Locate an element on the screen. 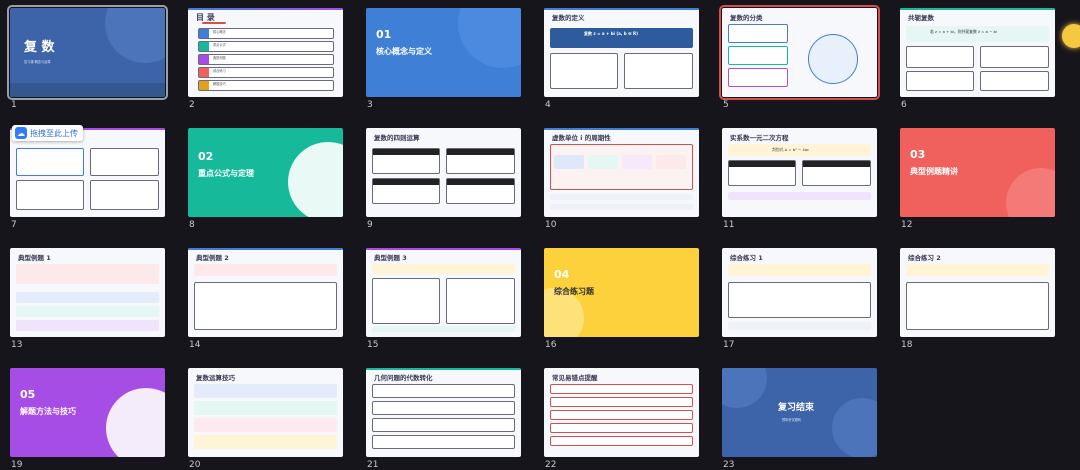 The image size is (1080, 470). slide-slot: 共轭复数 若 z = a + bi，则共轭复数 z̄ = a − bi 6 is located at coordinates (977, 59).